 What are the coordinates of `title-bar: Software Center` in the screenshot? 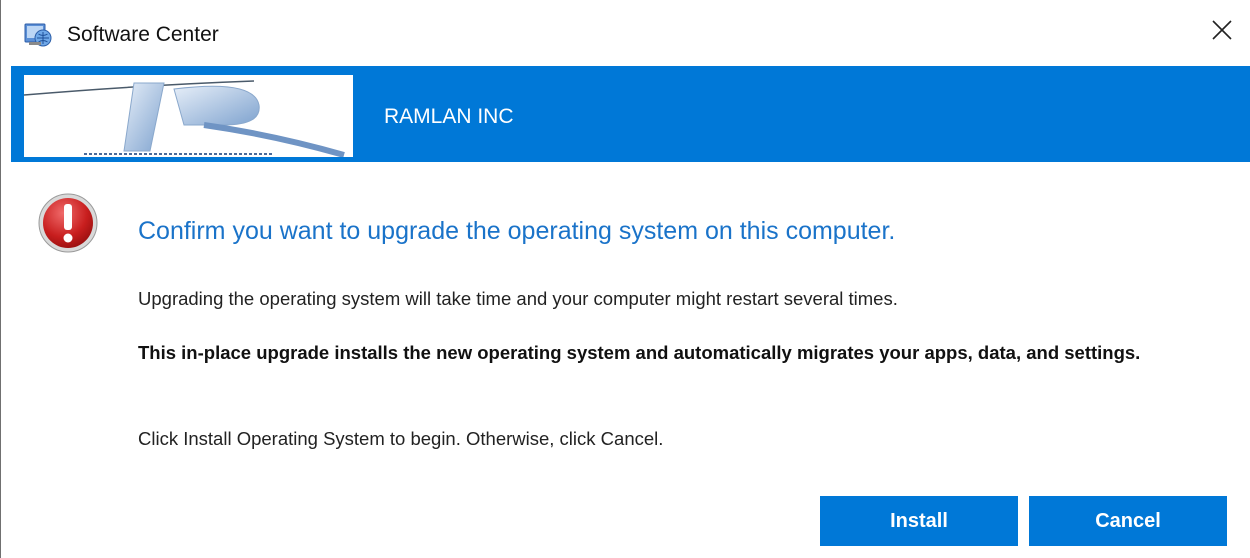 It's located at (625, 33).